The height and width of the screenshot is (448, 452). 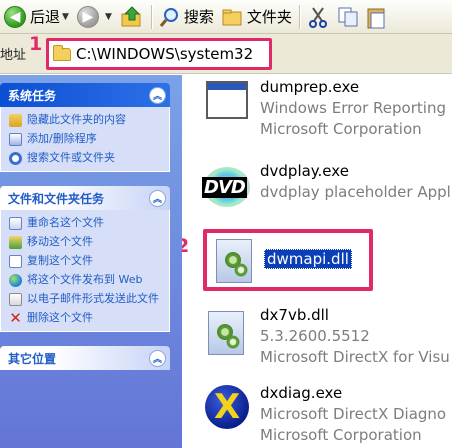 I want to click on task-label: 添加/删除程序, so click(x=62, y=138).